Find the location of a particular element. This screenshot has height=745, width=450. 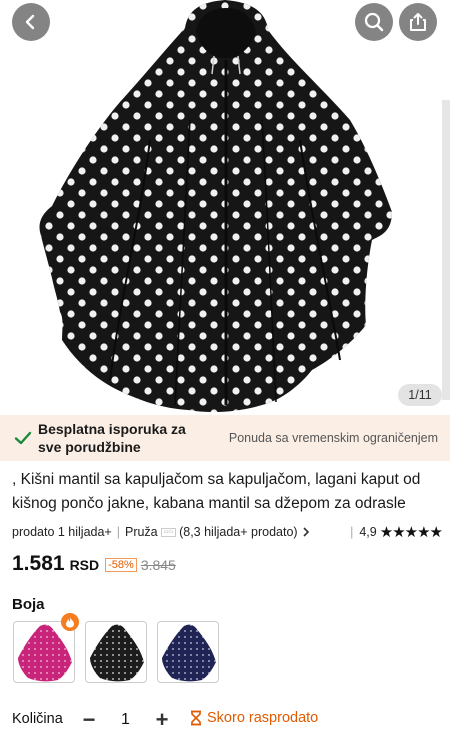

scrollbar is located at coordinates (446, 250).